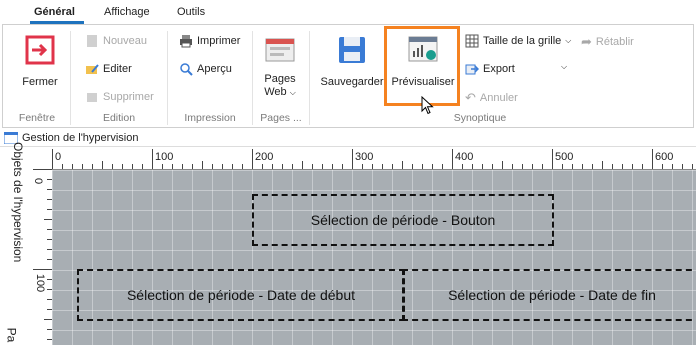 Image resolution: width=696 pixels, height=345 pixels. I want to click on mouse-cursor-icon, so click(427, 105).